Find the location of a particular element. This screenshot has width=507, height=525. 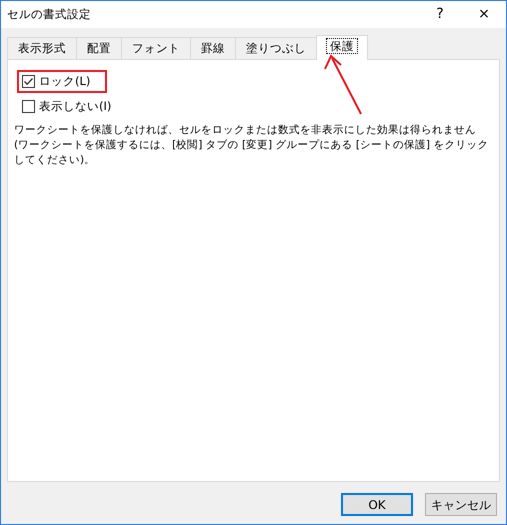

tab: 保護 is located at coordinates (342, 47).